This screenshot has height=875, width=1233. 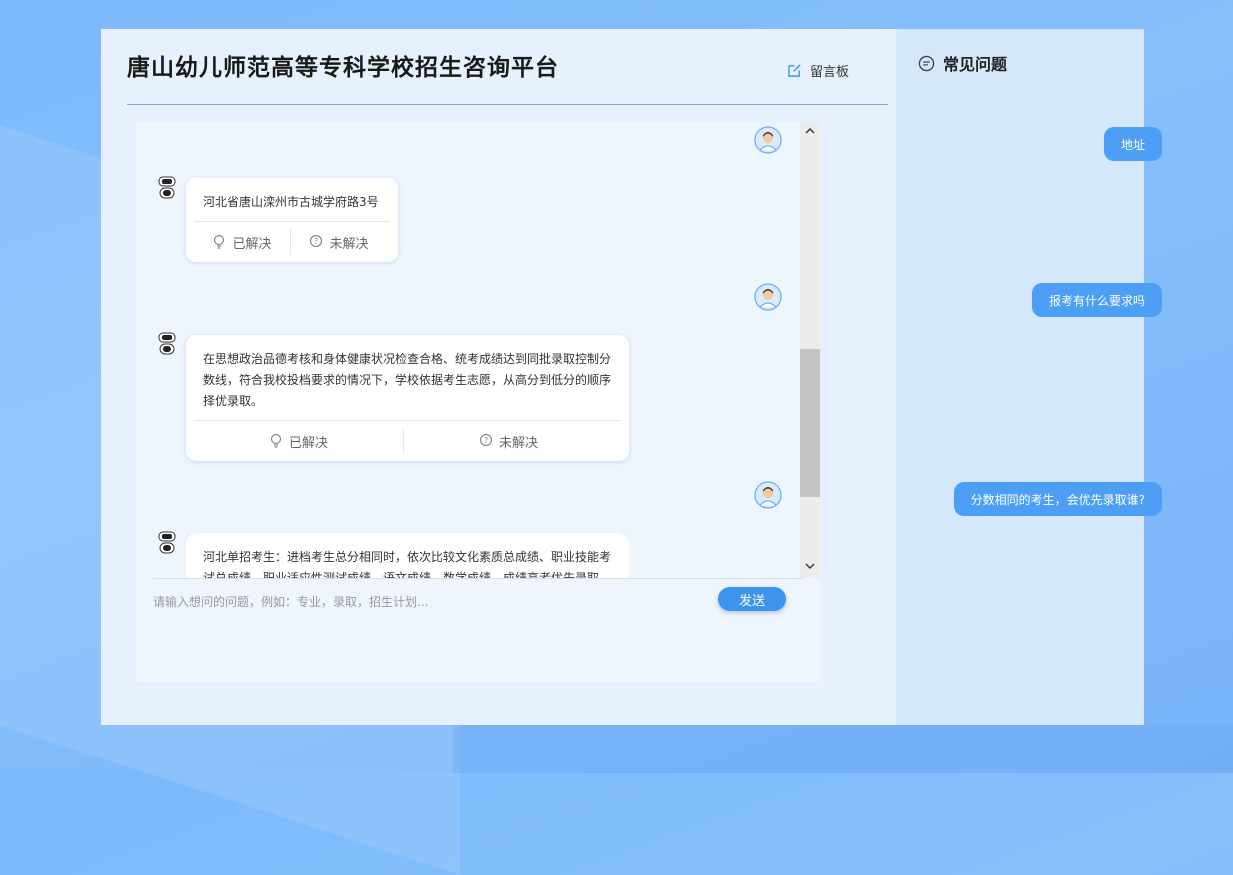 I want to click on message-board-link: 留言板, so click(x=818, y=70).